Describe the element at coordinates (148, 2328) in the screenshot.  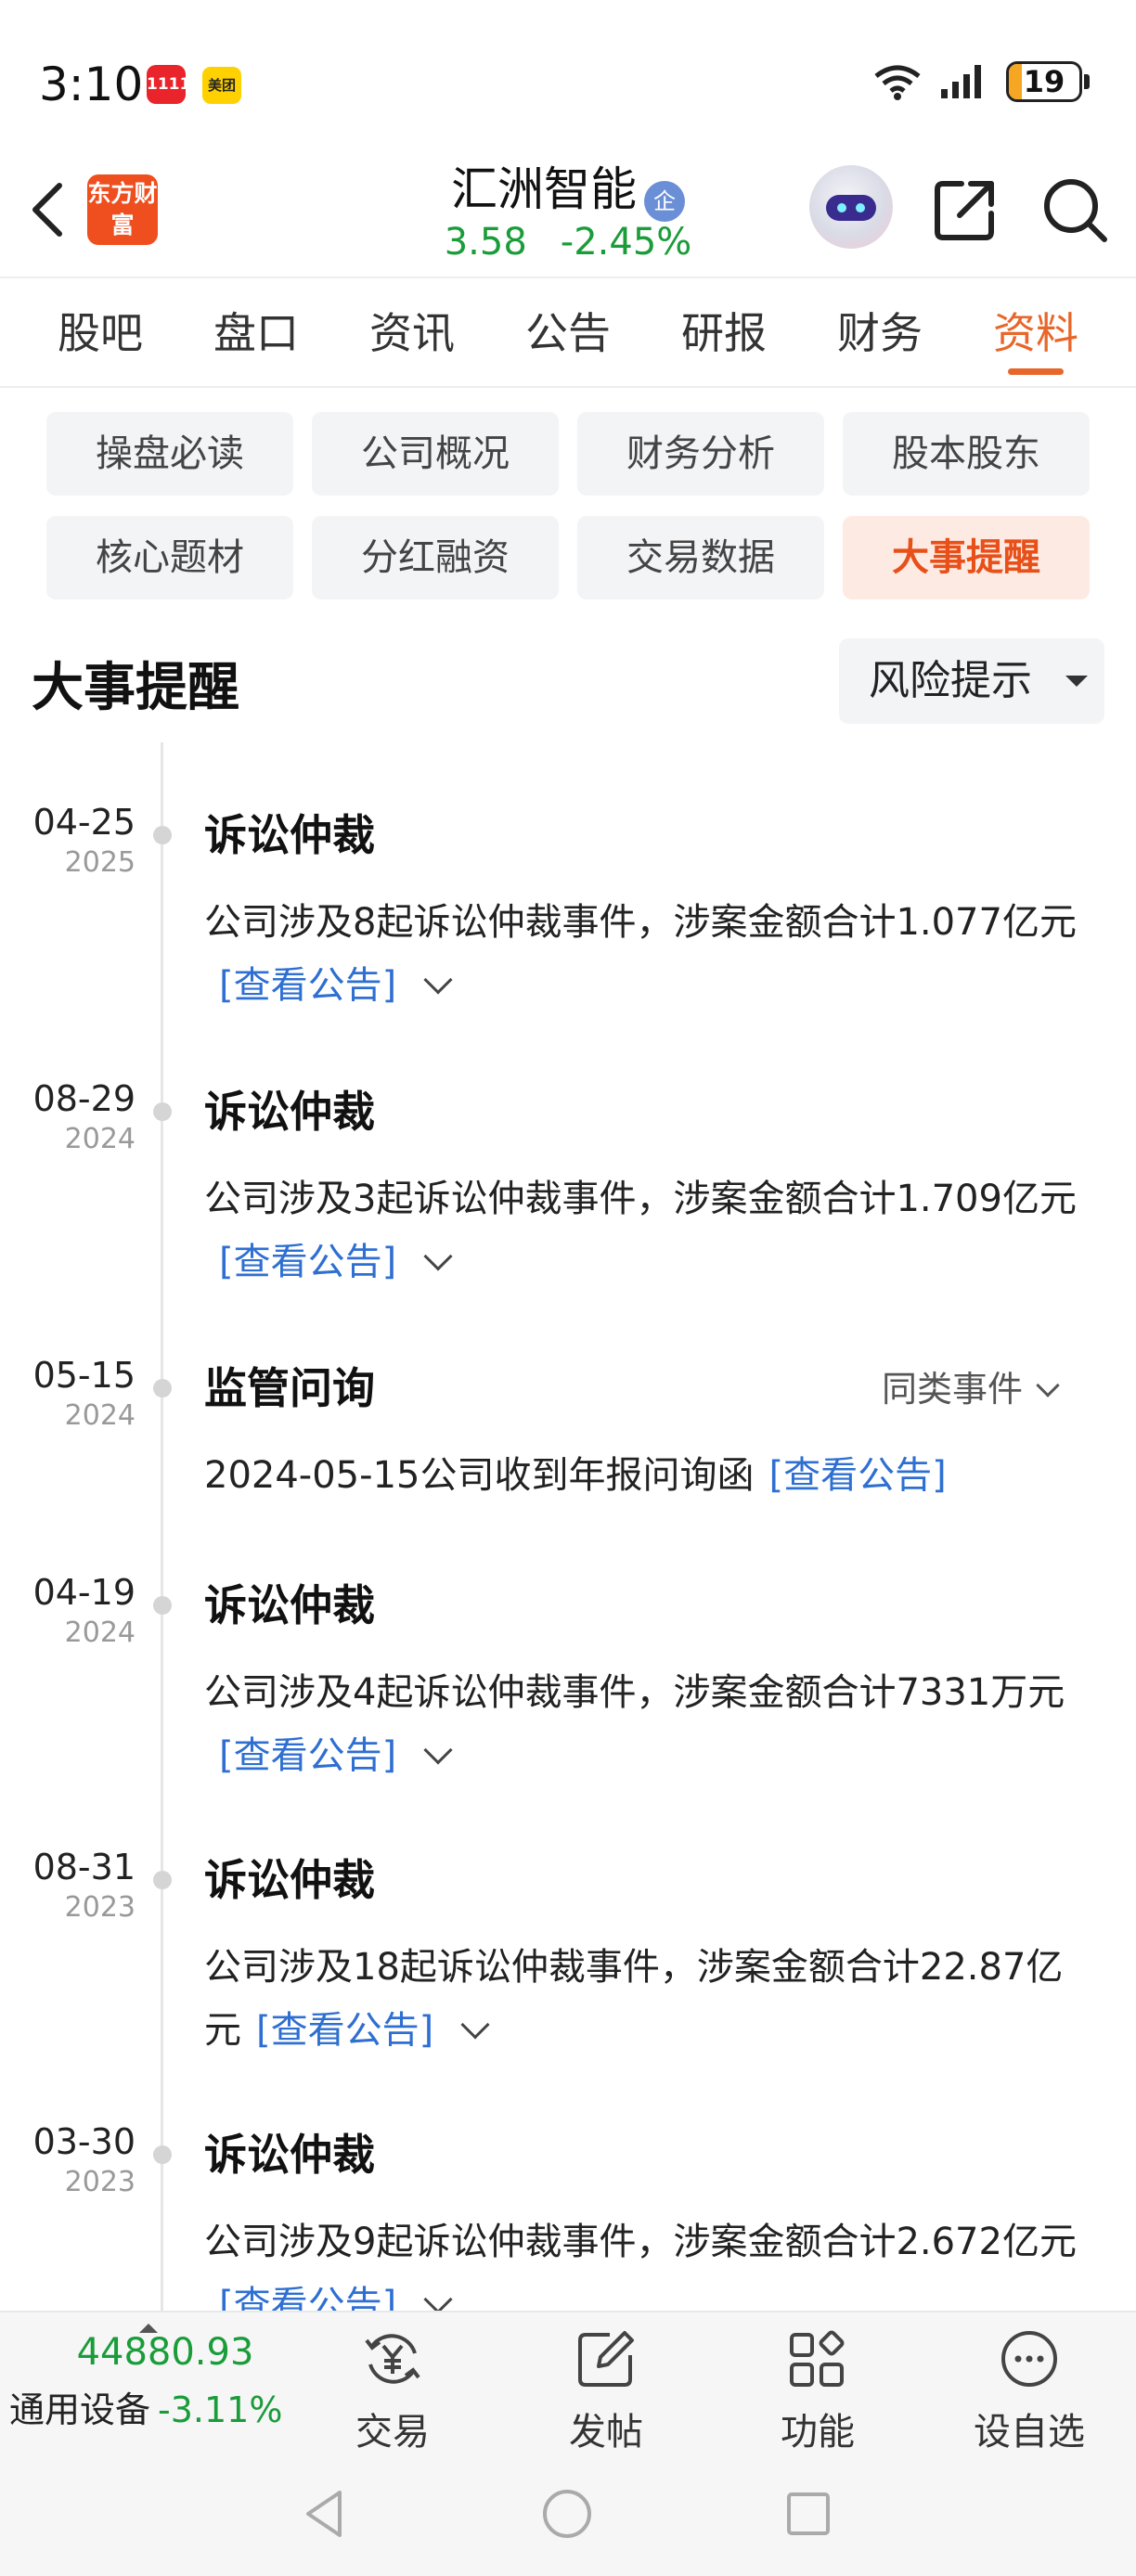
I see `caret-up-icon` at that location.